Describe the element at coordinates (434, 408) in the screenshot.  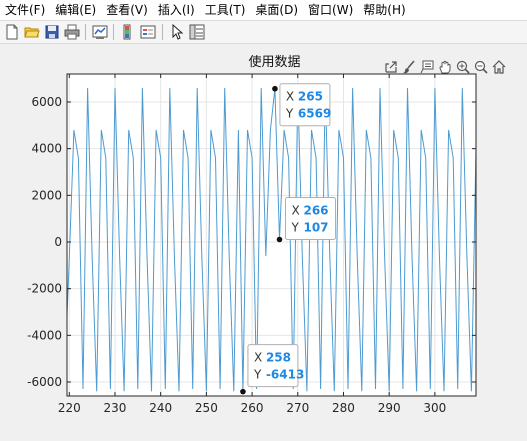
I see `x-tick-label: 300` at that location.